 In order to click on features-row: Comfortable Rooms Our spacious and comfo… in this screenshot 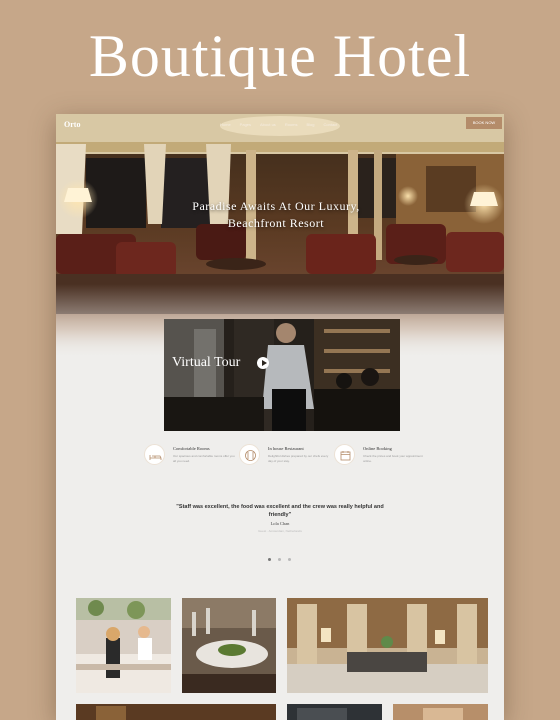, I will do `click(294, 459)`.